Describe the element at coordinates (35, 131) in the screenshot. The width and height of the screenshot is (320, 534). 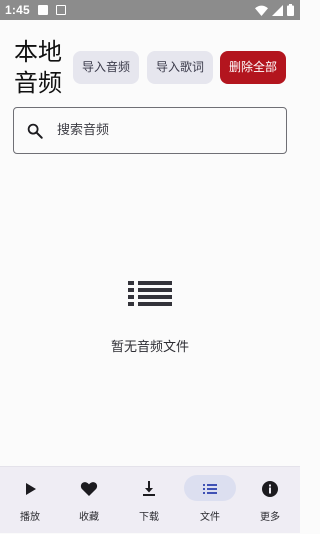
I see `search-icon` at that location.